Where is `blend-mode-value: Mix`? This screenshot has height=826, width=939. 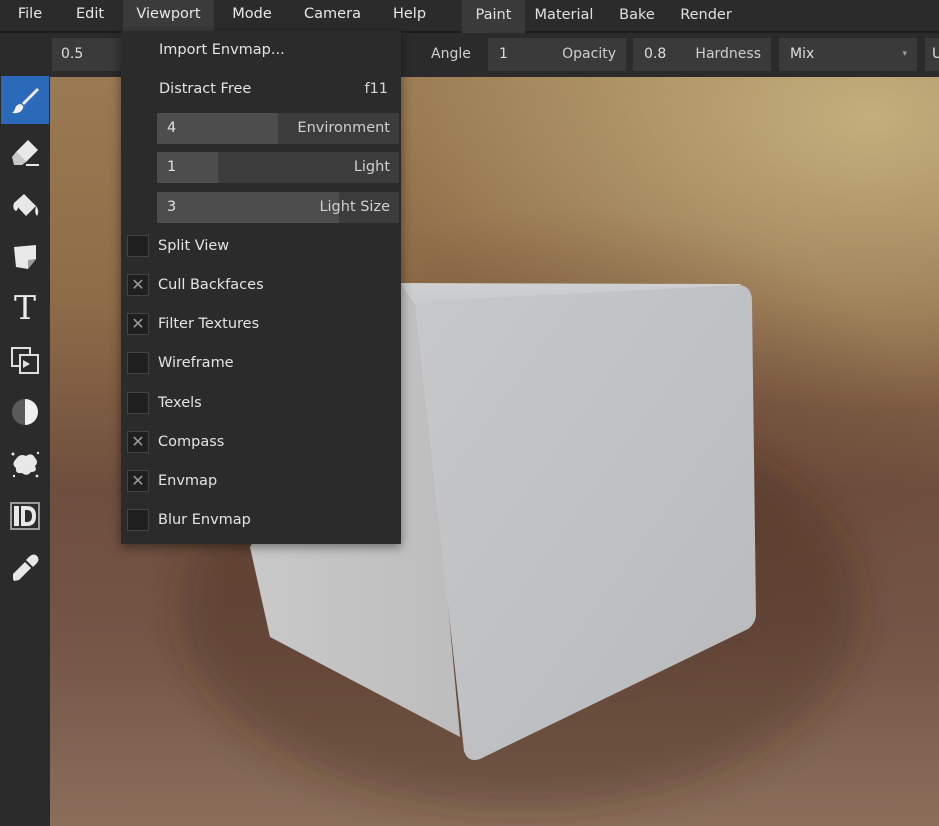
blend-mode-value: Mix is located at coordinates (802, 54).